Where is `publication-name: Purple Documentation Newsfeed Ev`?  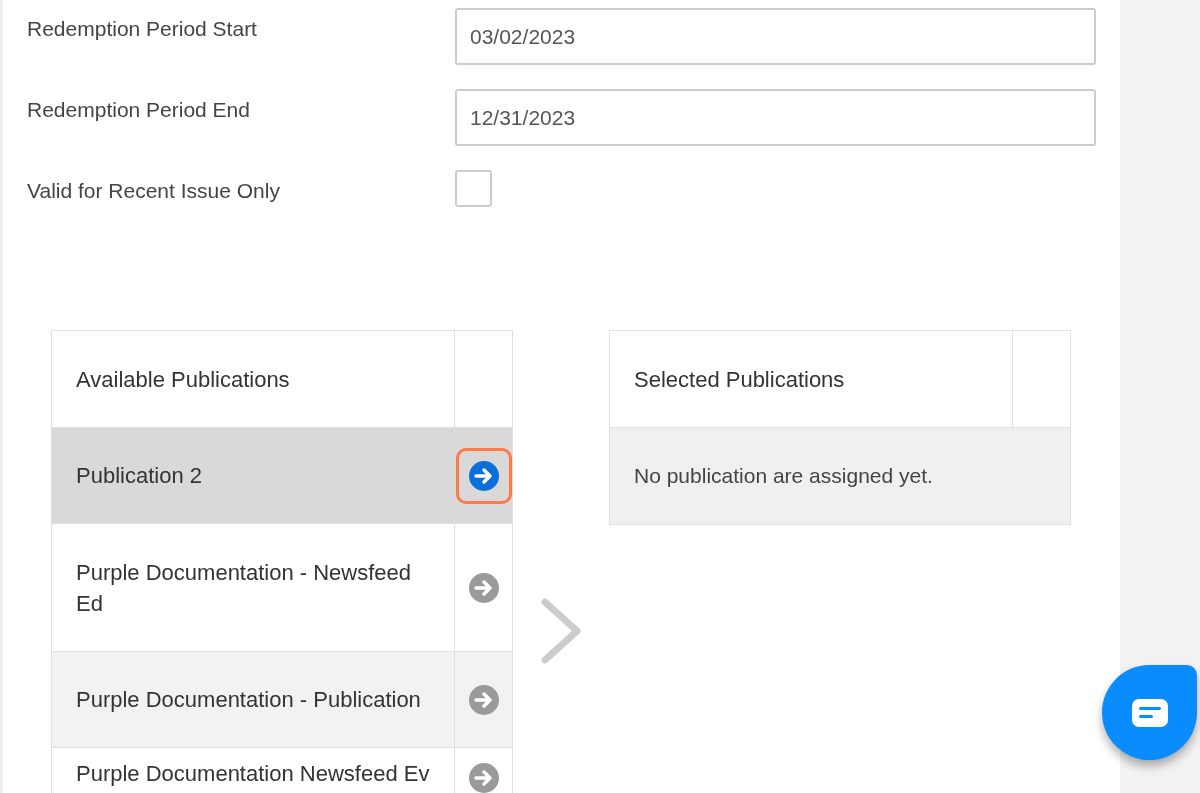 publication-name: Purple Documentation Newsfeed Ev is located at coordinates (253, 774).